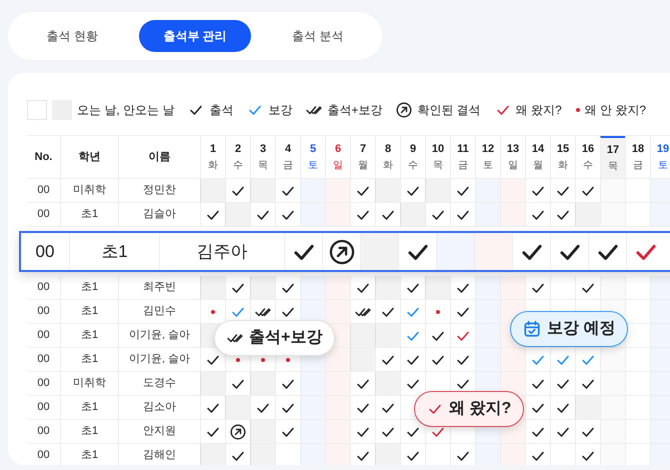  Describe the element at coordinates (538, 150) in the screenshot. I see `day-date: 14` at that location.